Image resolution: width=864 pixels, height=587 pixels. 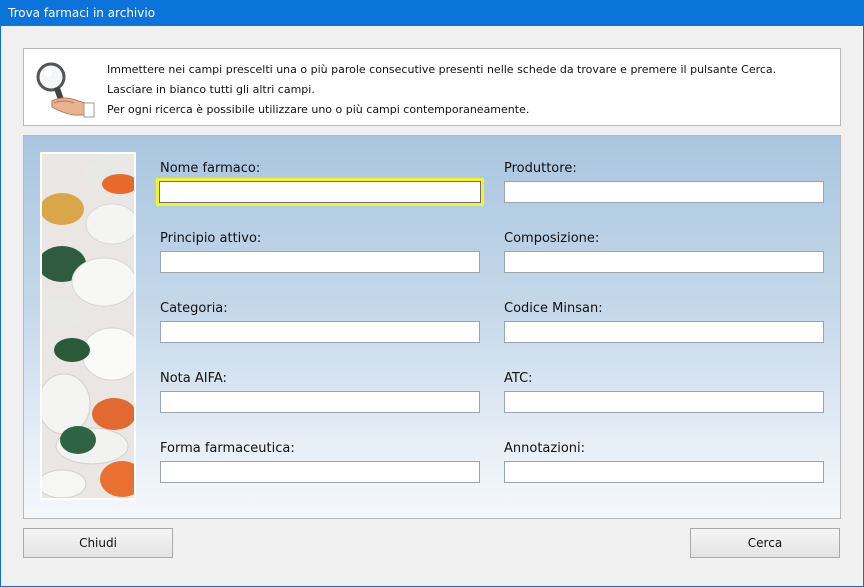 I want to click on nota-aifa-label: Nota AIFA:, so click(x=193, y=378).